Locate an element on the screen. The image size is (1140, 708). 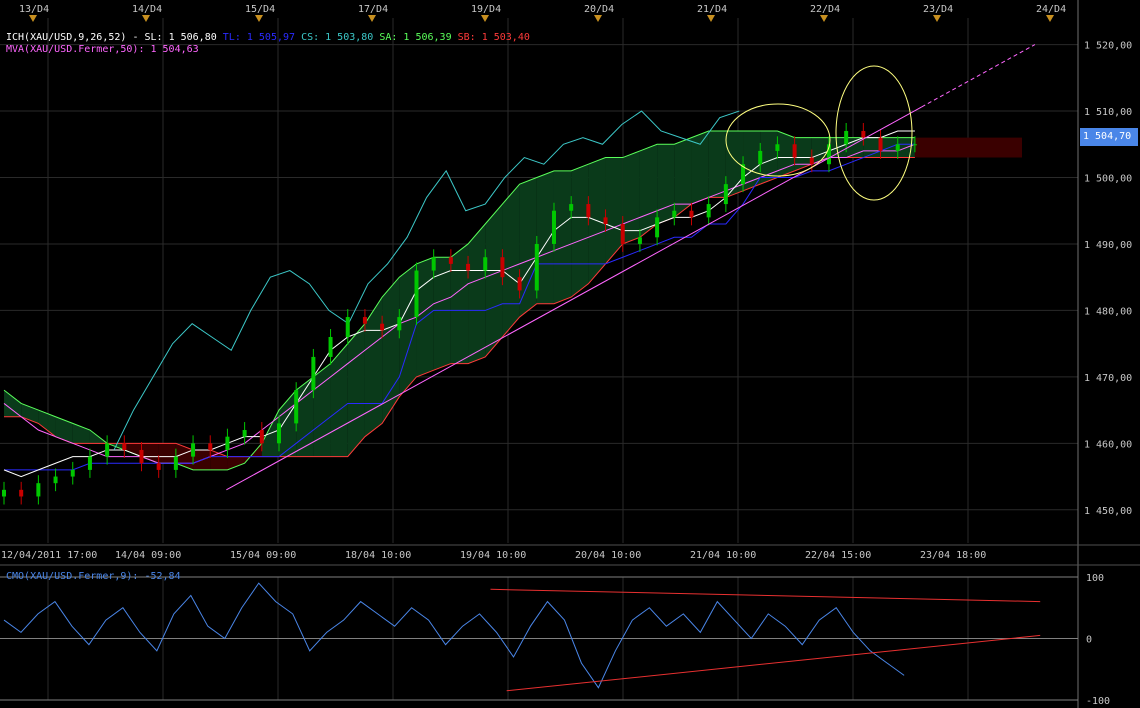
y-tick-label: 1 480,00 is located at coordinates (1108, 311).